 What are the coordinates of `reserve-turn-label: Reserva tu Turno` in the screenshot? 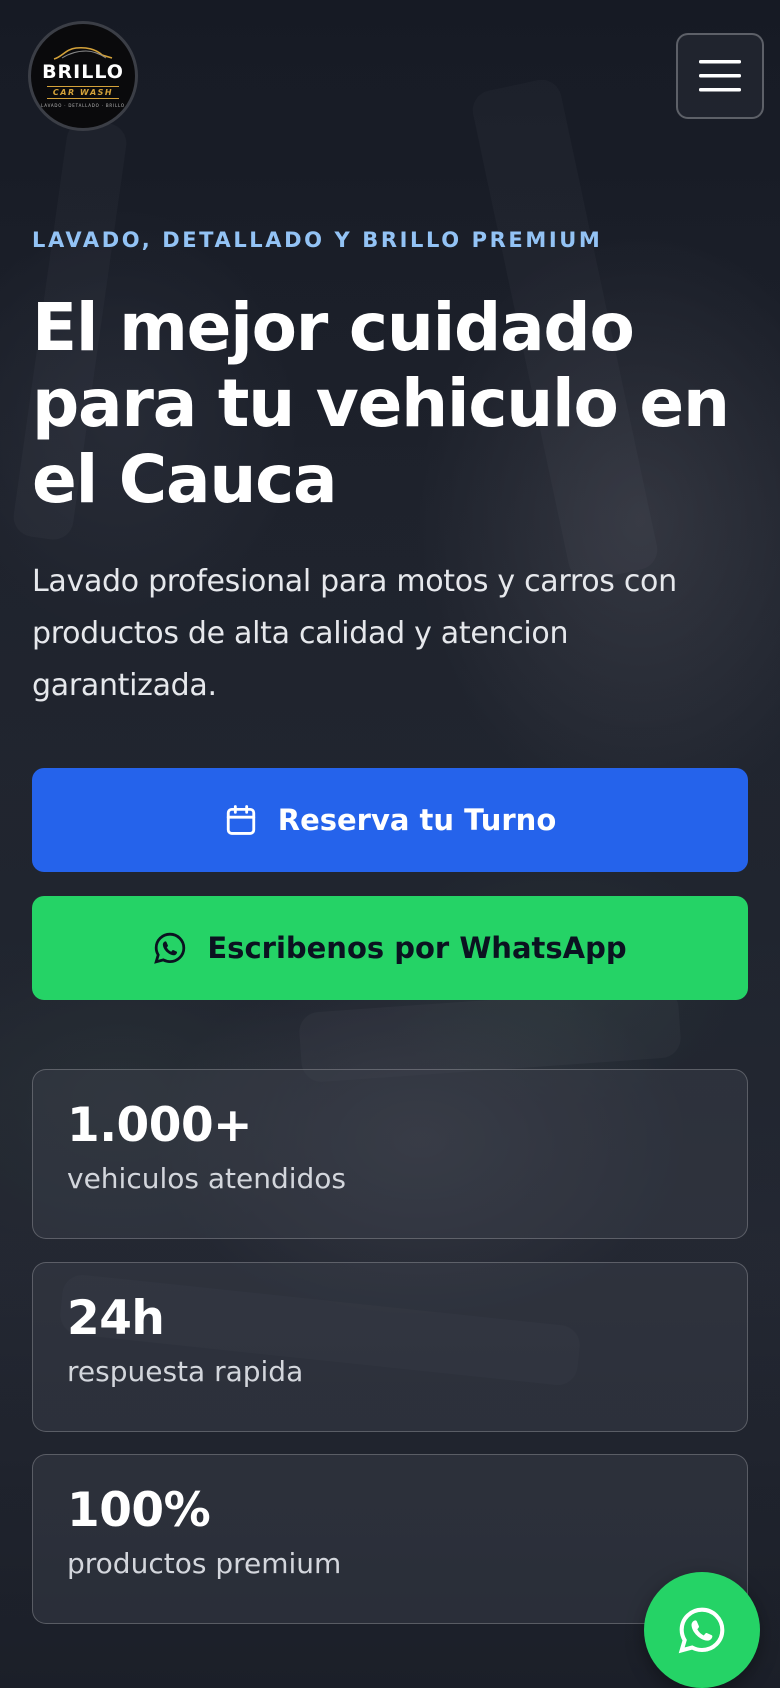 It's located at (417, 820).